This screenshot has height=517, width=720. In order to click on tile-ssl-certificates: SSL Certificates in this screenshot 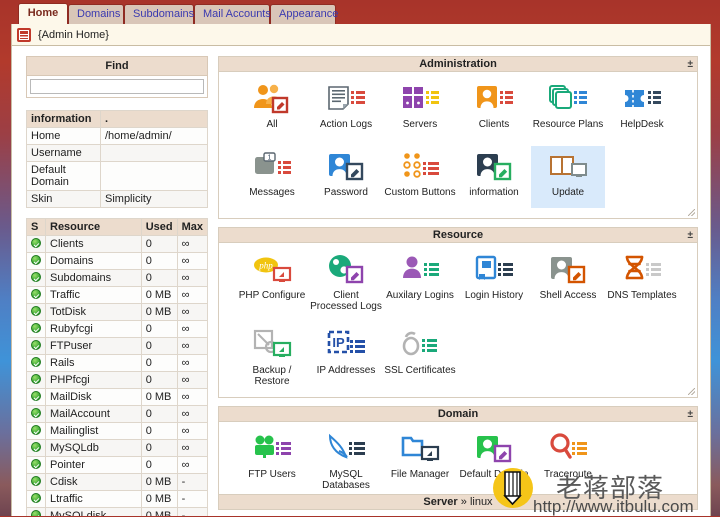, I will do `click(420, 355)`.